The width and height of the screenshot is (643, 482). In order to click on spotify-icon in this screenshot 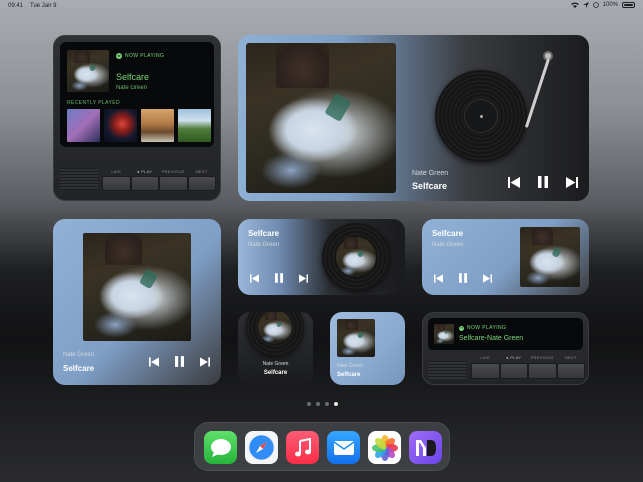, I will do `click(461, 328)`.